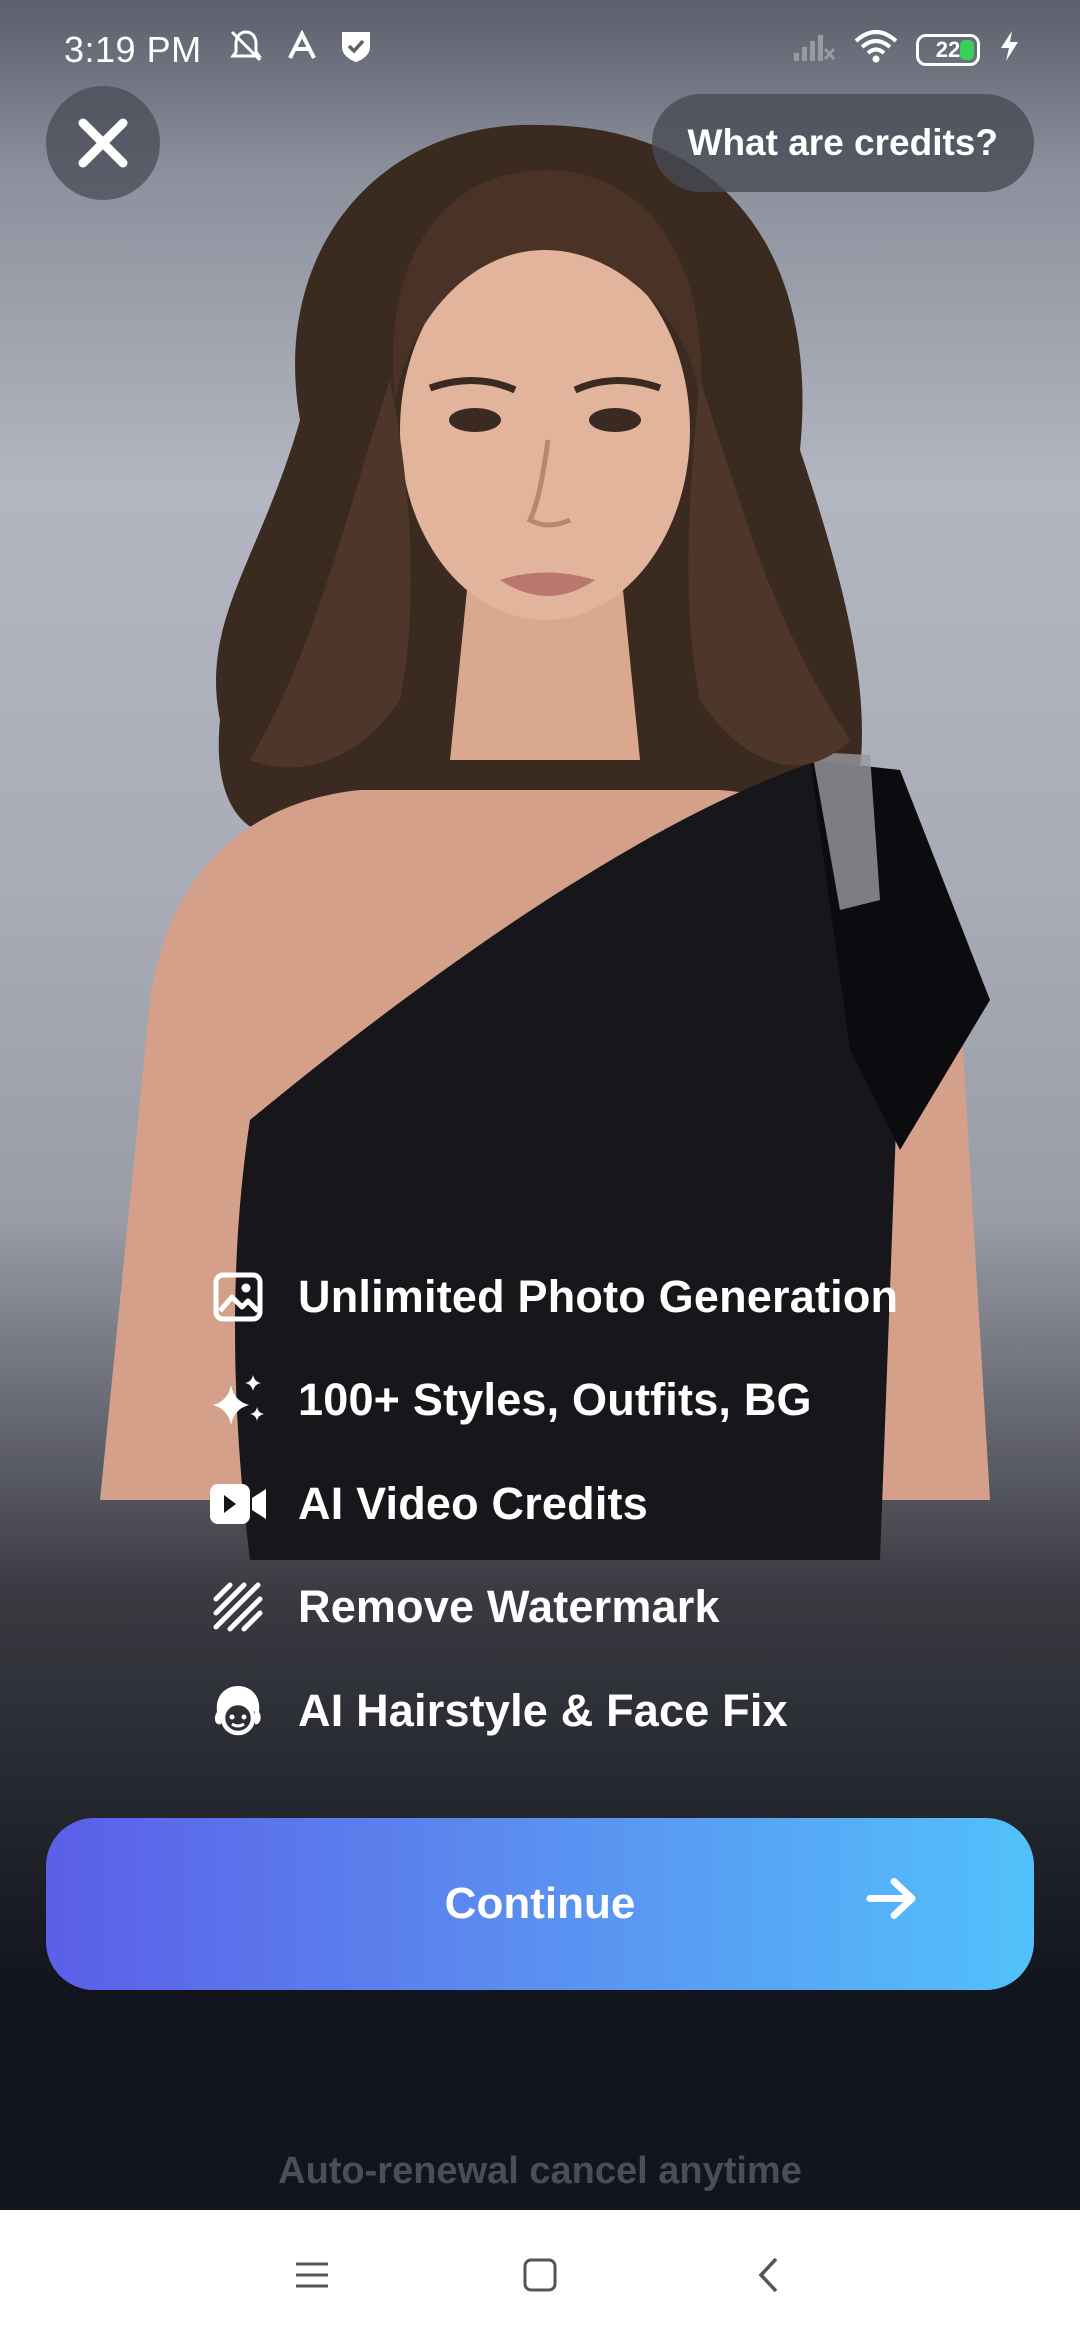 The height and width of the screenshot is (2340, 1080). I want to click on hairstyle-face-icon, so click(238, 1711).